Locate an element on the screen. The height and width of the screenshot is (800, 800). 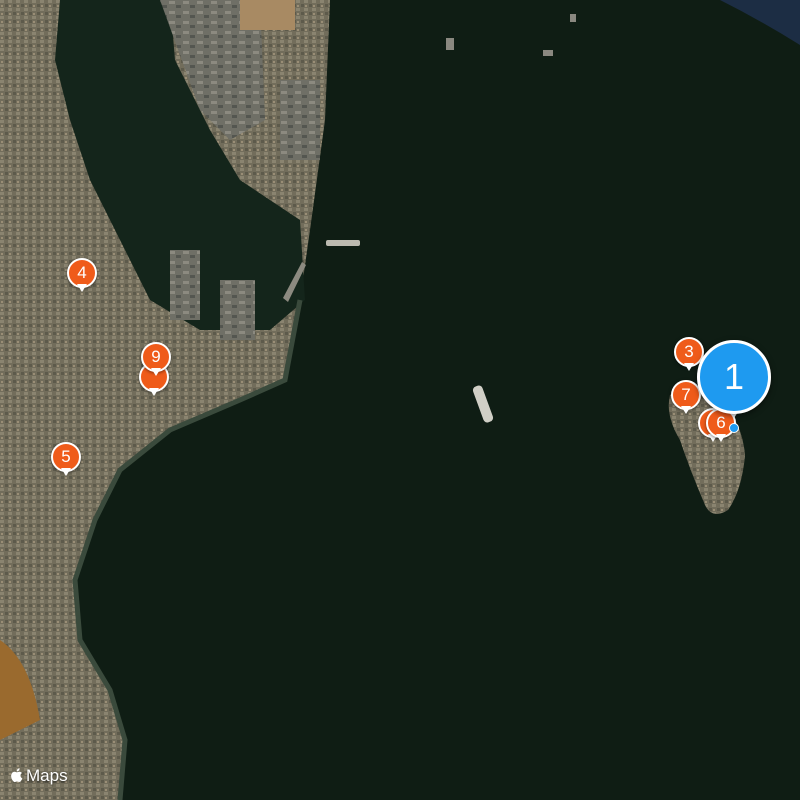
pier-west is located at coordinates (237, 310).